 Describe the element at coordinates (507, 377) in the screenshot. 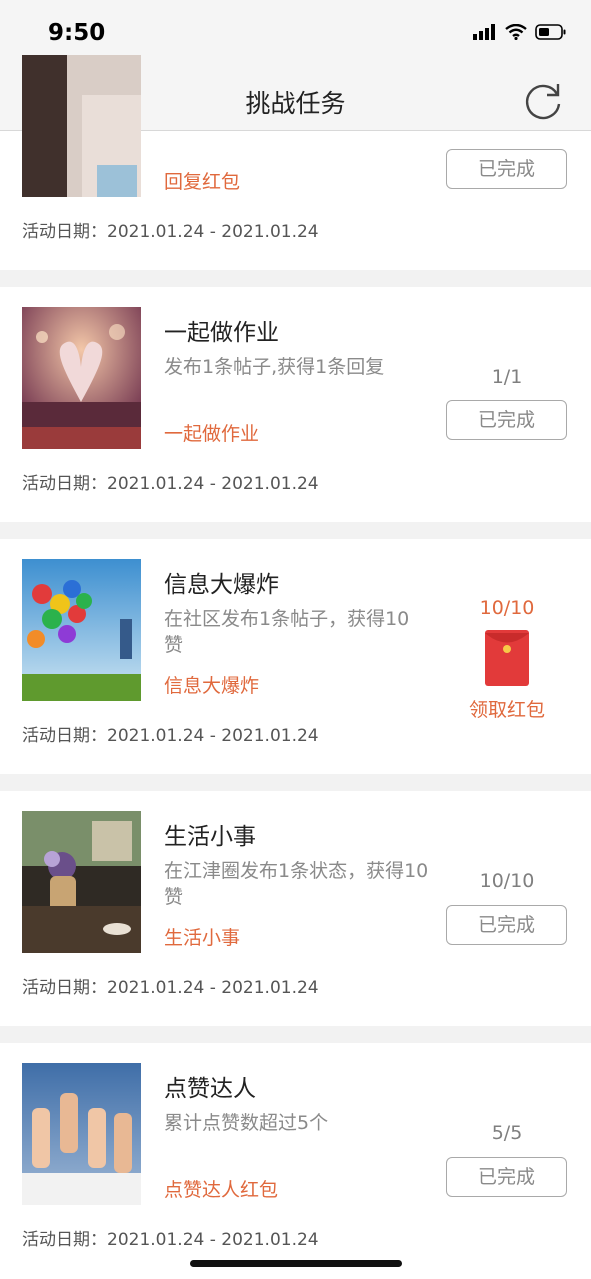

I see `task-progress: 1/1` at that location.